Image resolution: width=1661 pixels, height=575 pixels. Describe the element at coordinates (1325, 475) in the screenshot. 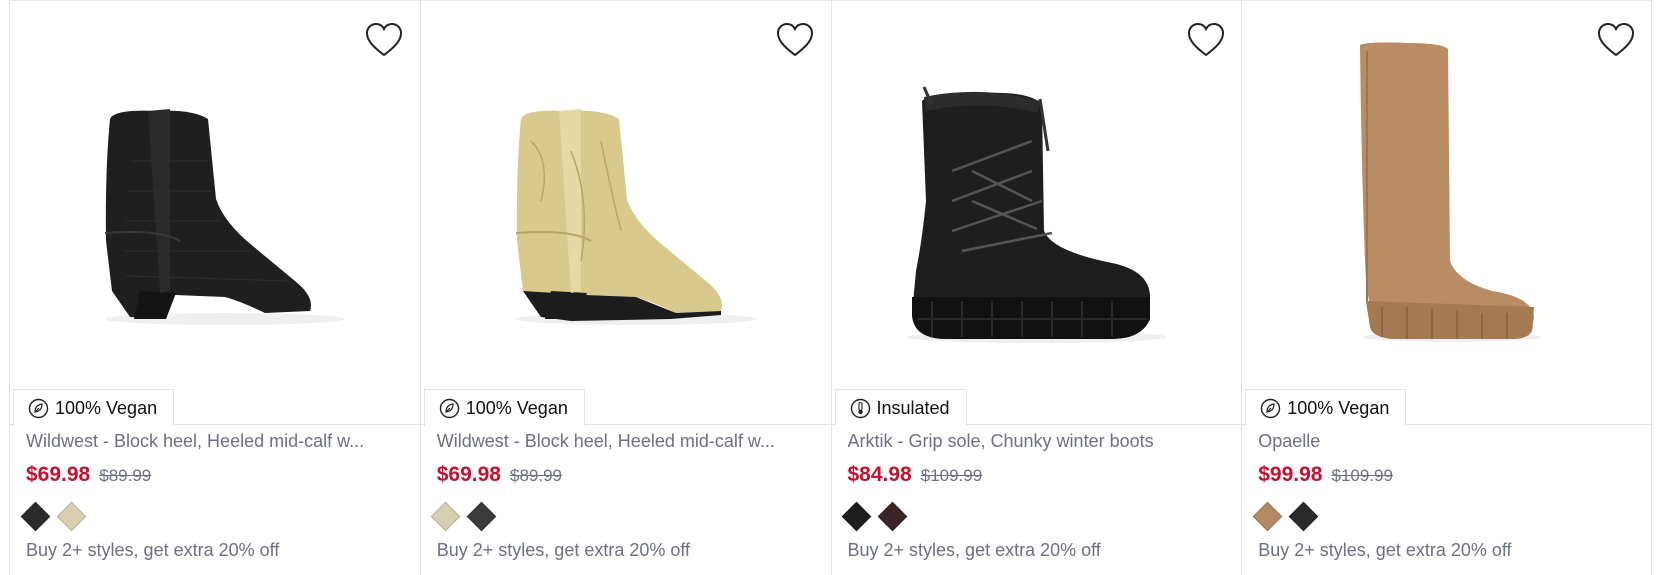

I see `price-block: $99.98 $109.99` at that location.